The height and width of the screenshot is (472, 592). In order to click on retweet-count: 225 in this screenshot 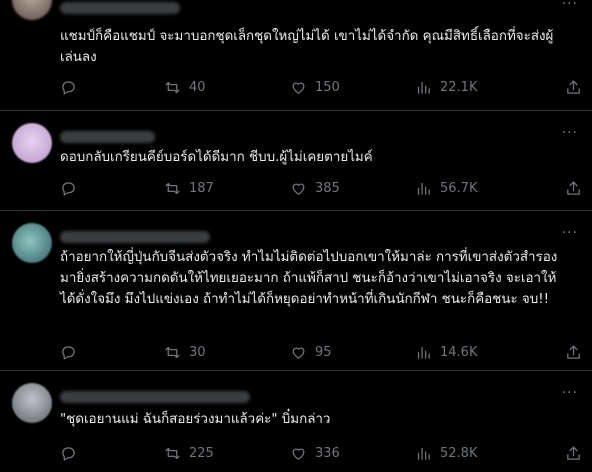, I will do `click(201, 453)`.